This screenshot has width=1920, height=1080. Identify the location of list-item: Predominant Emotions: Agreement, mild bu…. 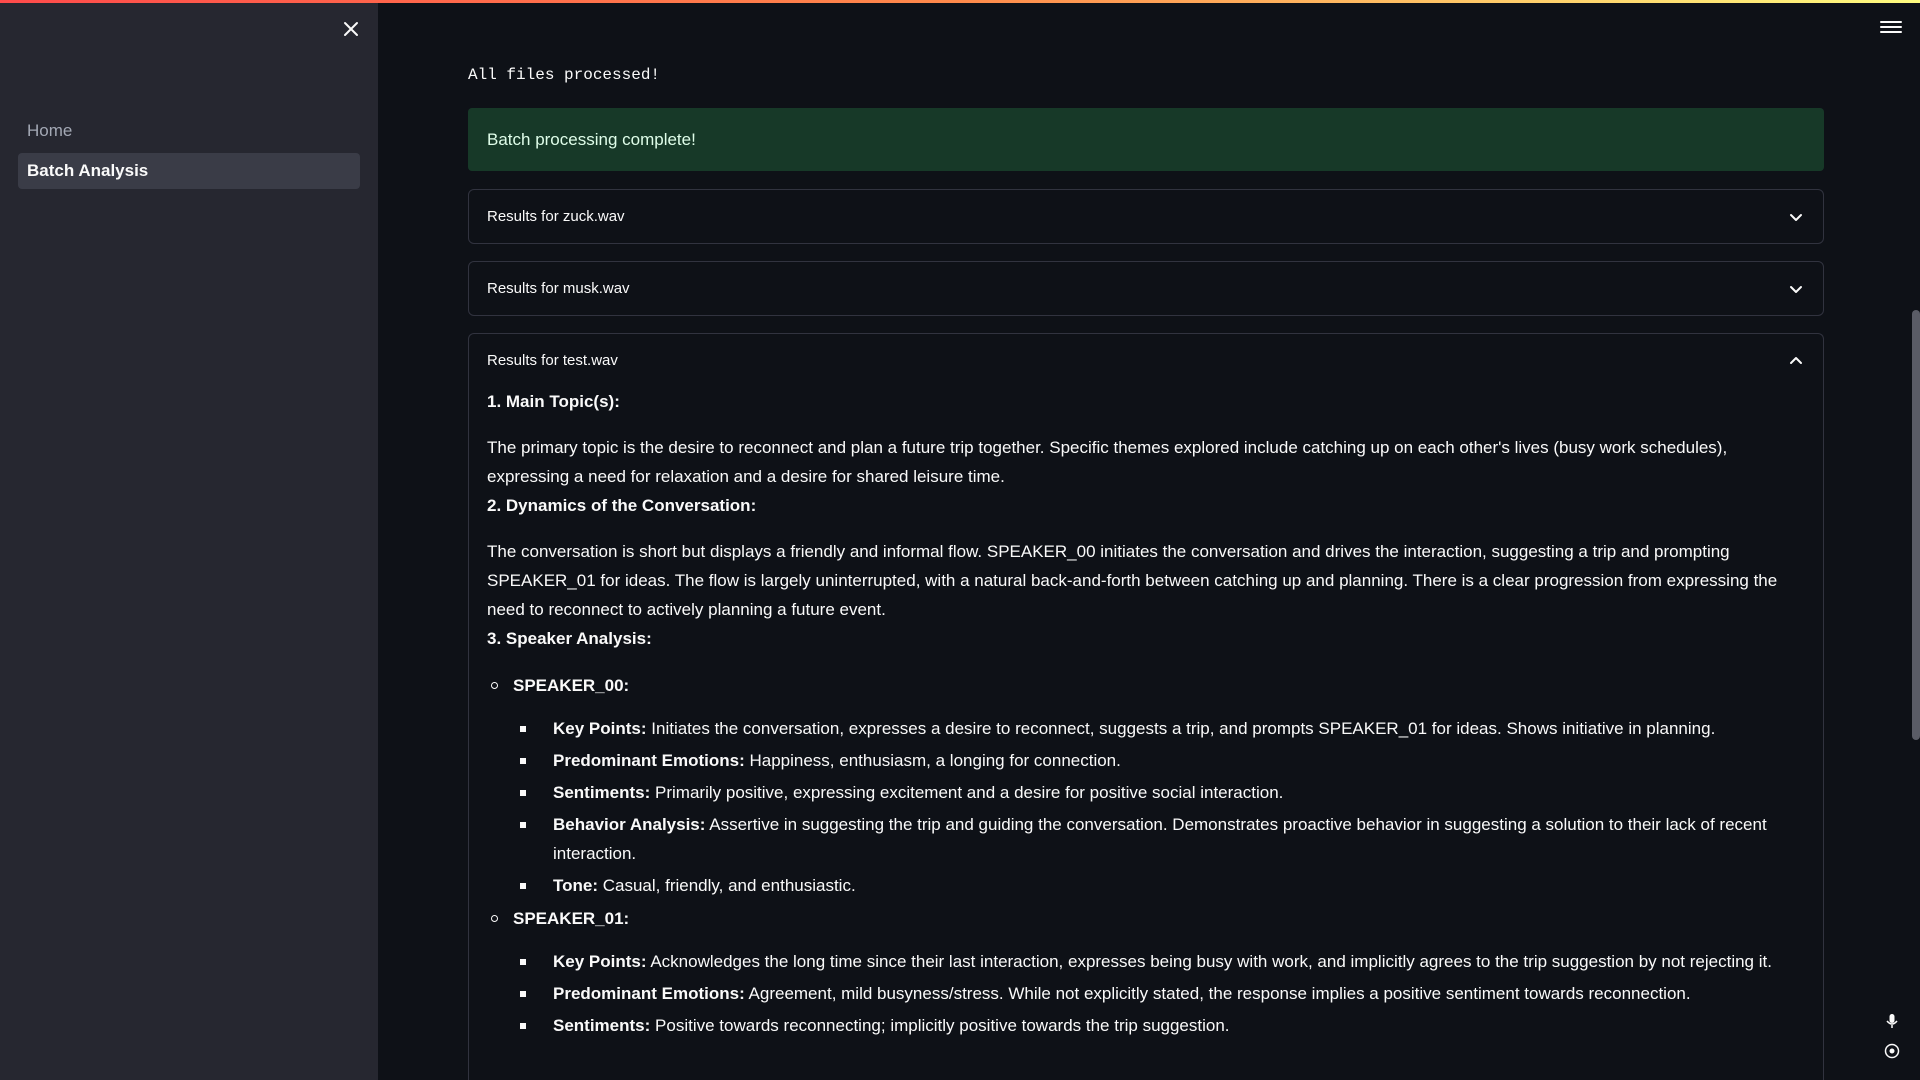
(1162, 993).